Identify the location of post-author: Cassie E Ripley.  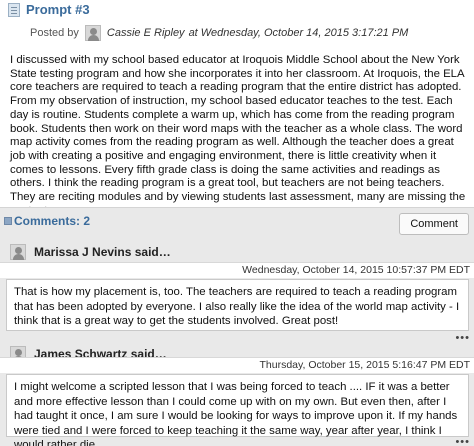
(146, 33).